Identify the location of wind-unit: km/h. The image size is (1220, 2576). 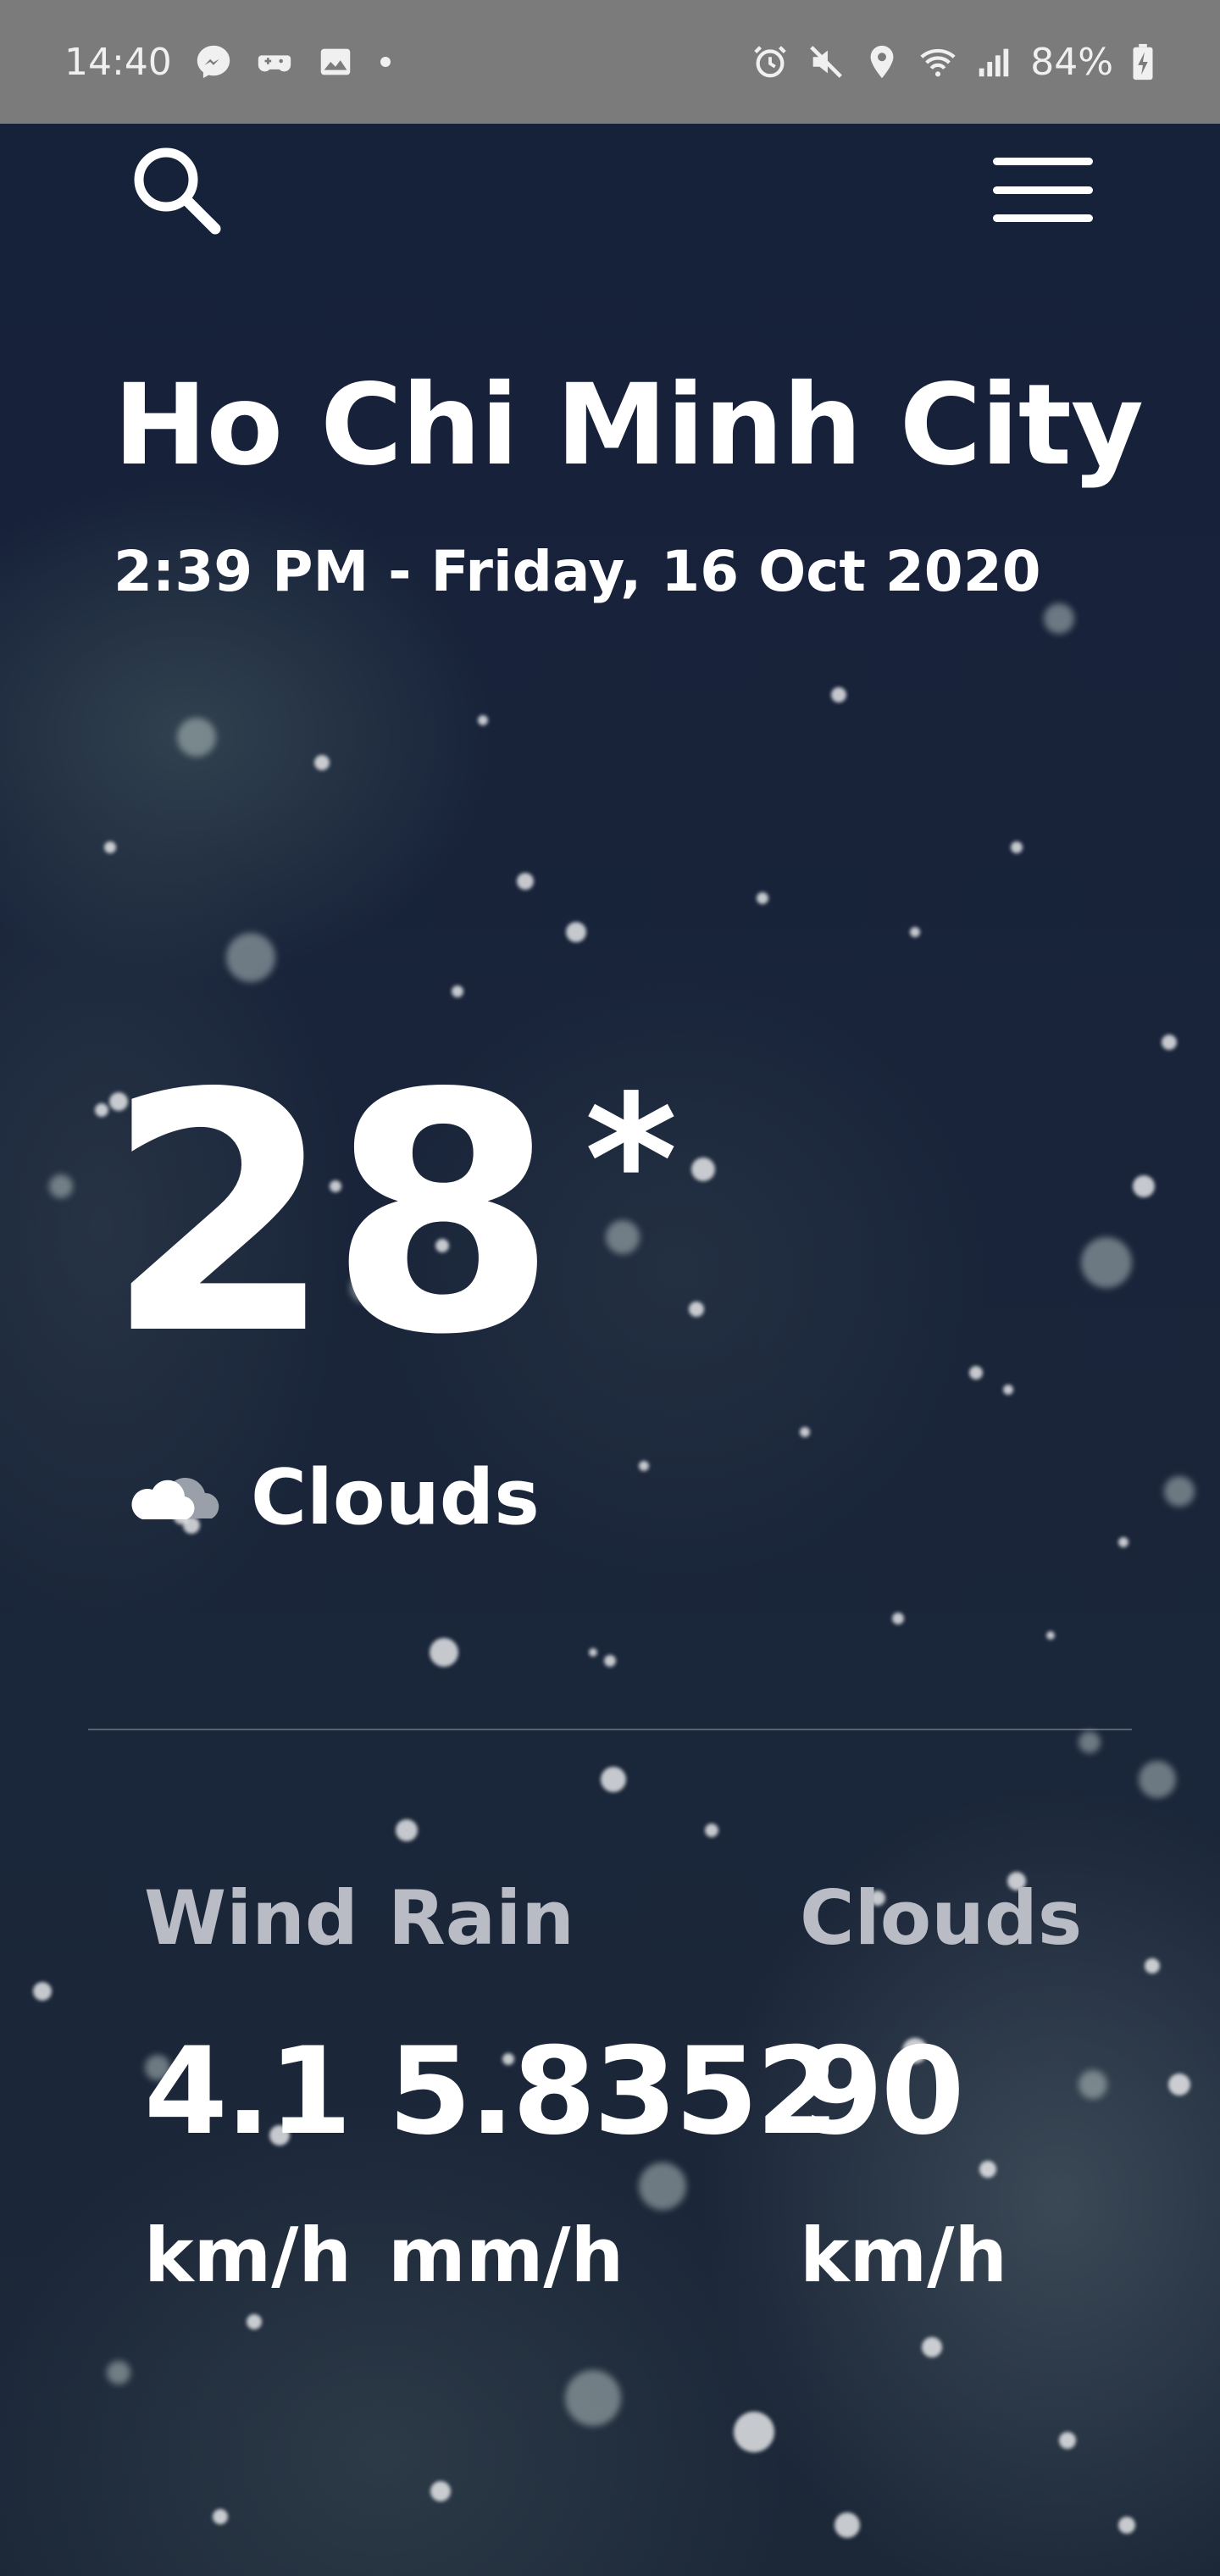
(248, 2255).